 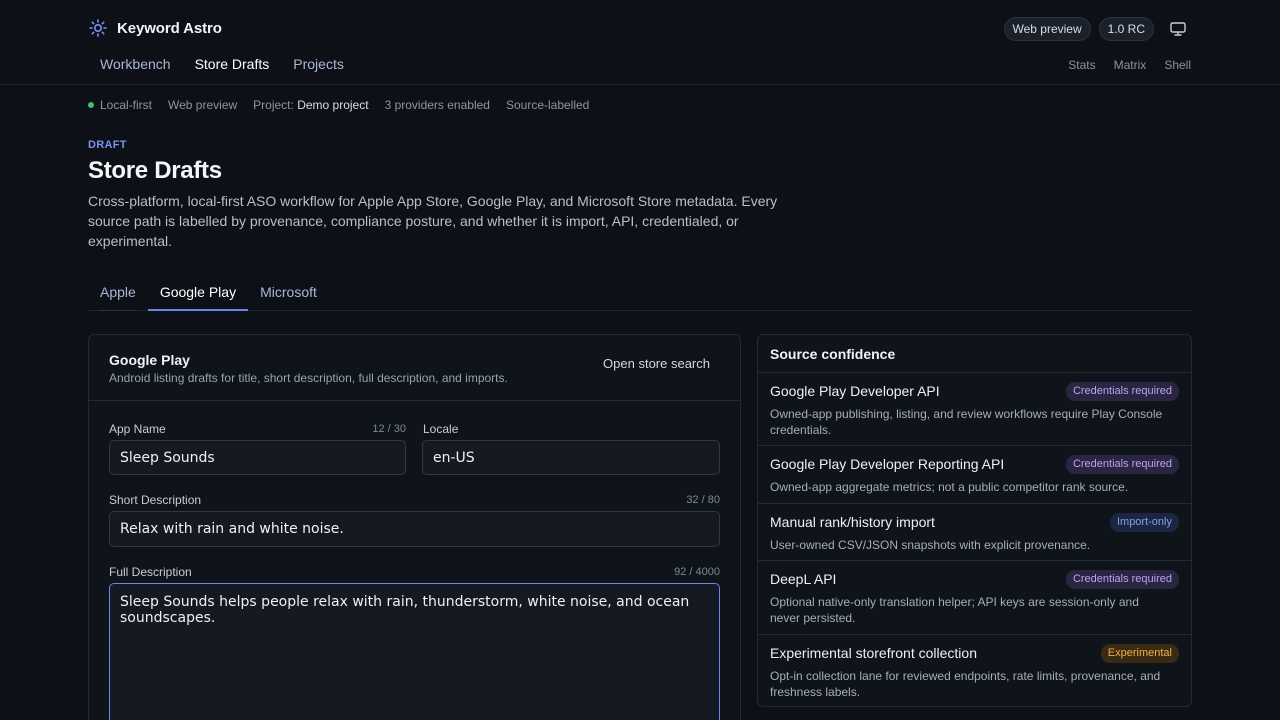 What do you see at coordinates (1126, 29) in the screenshot?
I see `version-pill: 1.0 RC` at bounding box center [1126, 29].